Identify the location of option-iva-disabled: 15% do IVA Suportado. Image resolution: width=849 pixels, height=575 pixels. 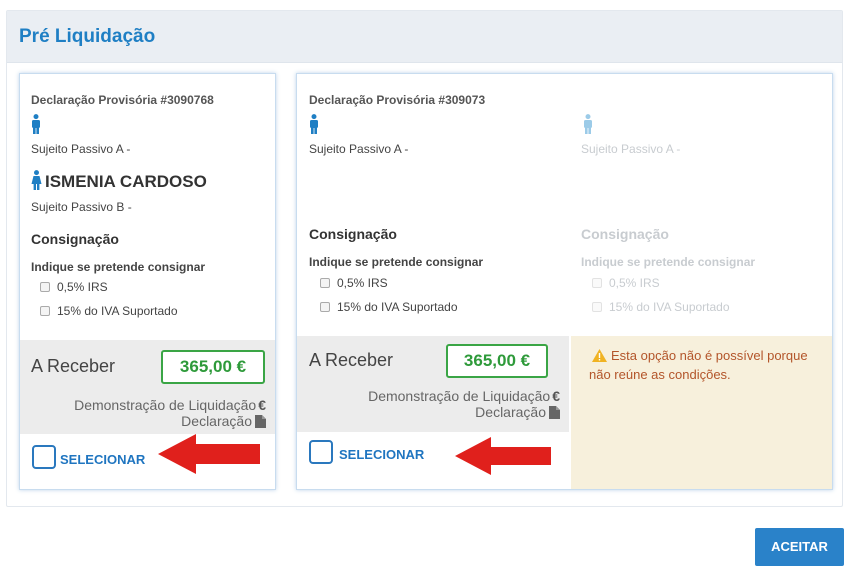
(661, 307).